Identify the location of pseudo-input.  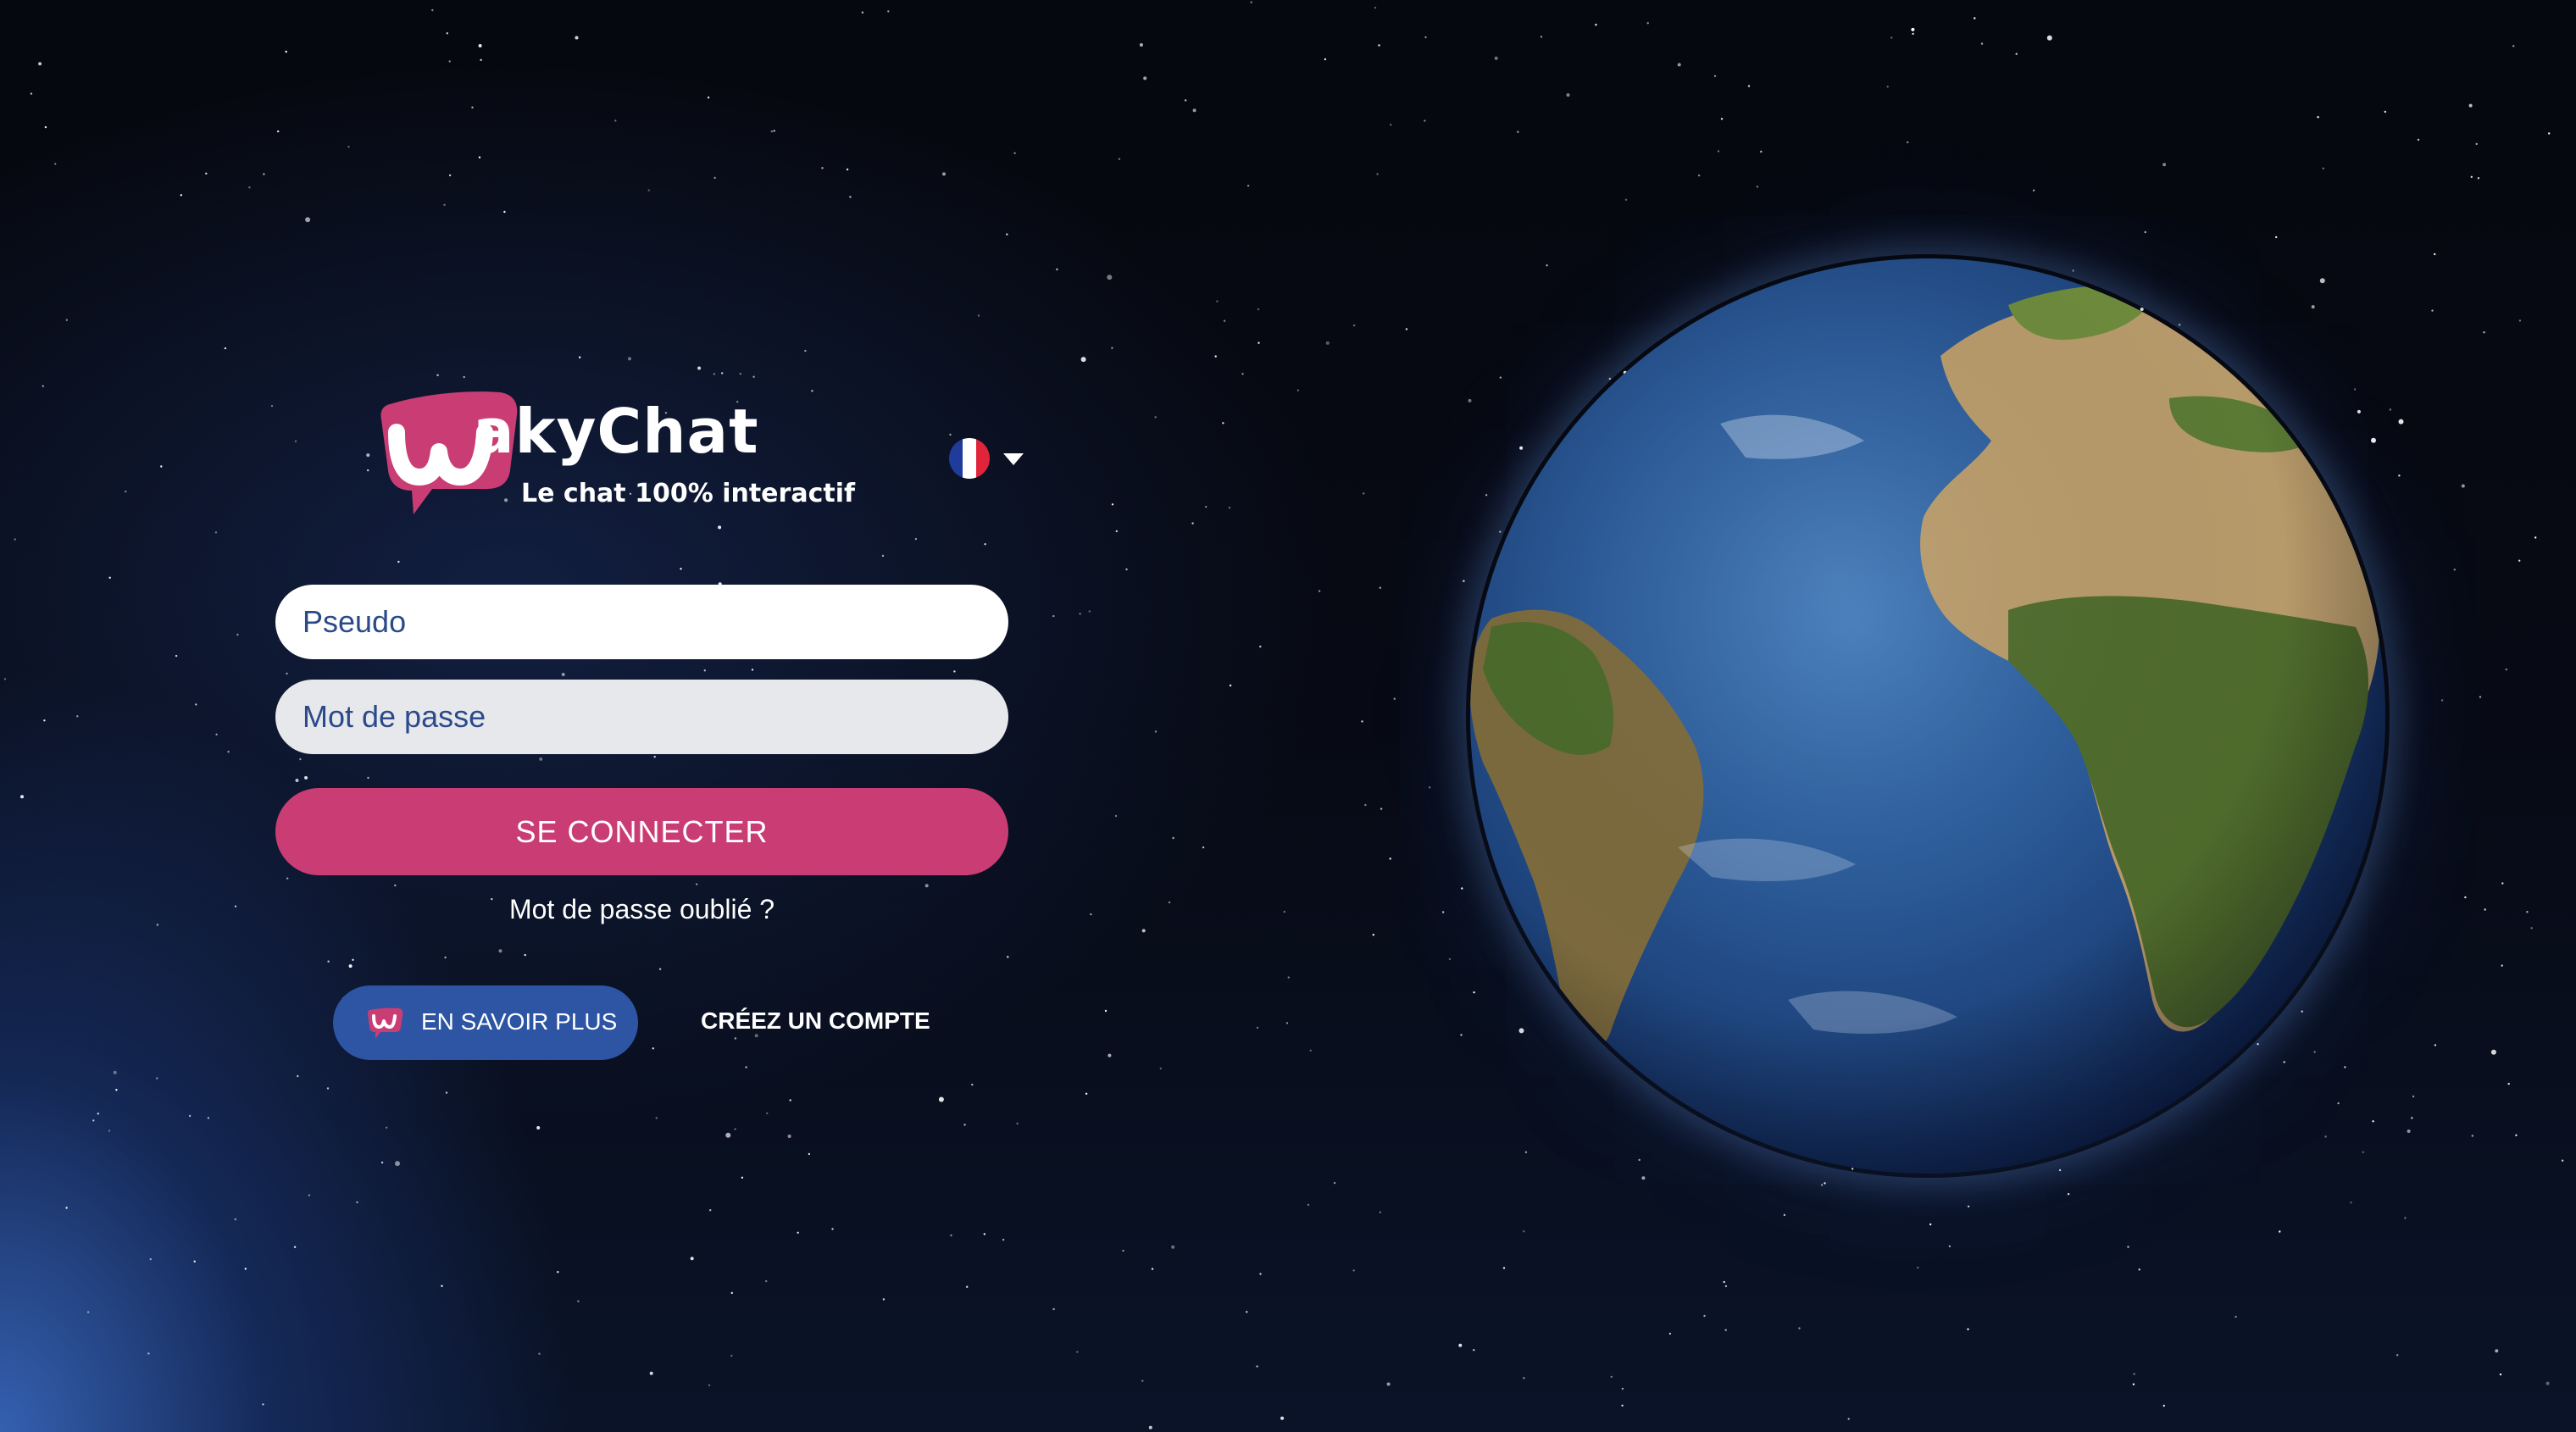
(641, 622).